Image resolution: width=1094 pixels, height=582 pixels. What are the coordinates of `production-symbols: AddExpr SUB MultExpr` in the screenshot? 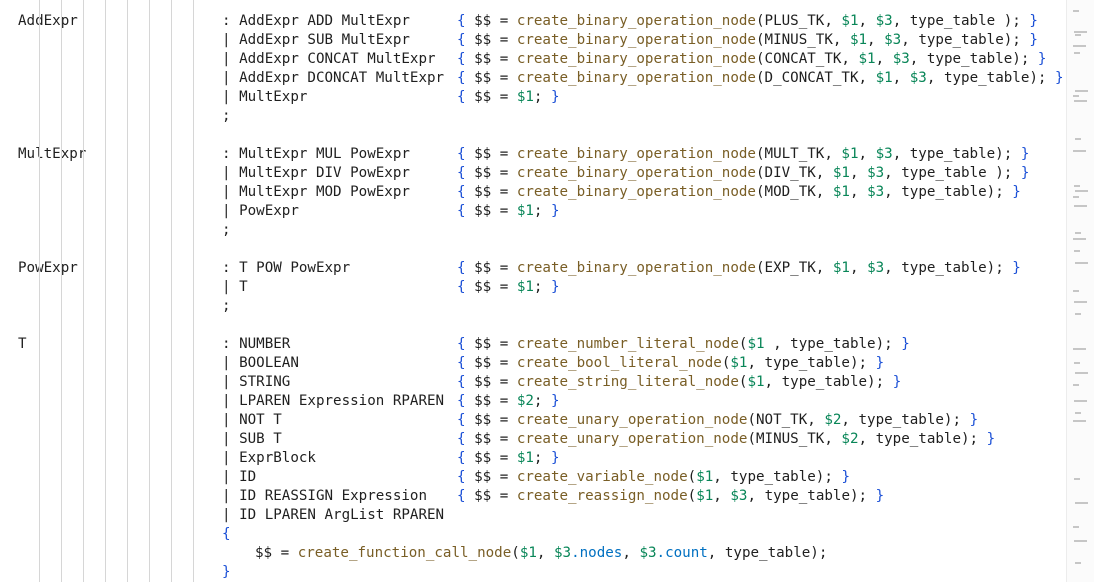 It's located at (324, 40).